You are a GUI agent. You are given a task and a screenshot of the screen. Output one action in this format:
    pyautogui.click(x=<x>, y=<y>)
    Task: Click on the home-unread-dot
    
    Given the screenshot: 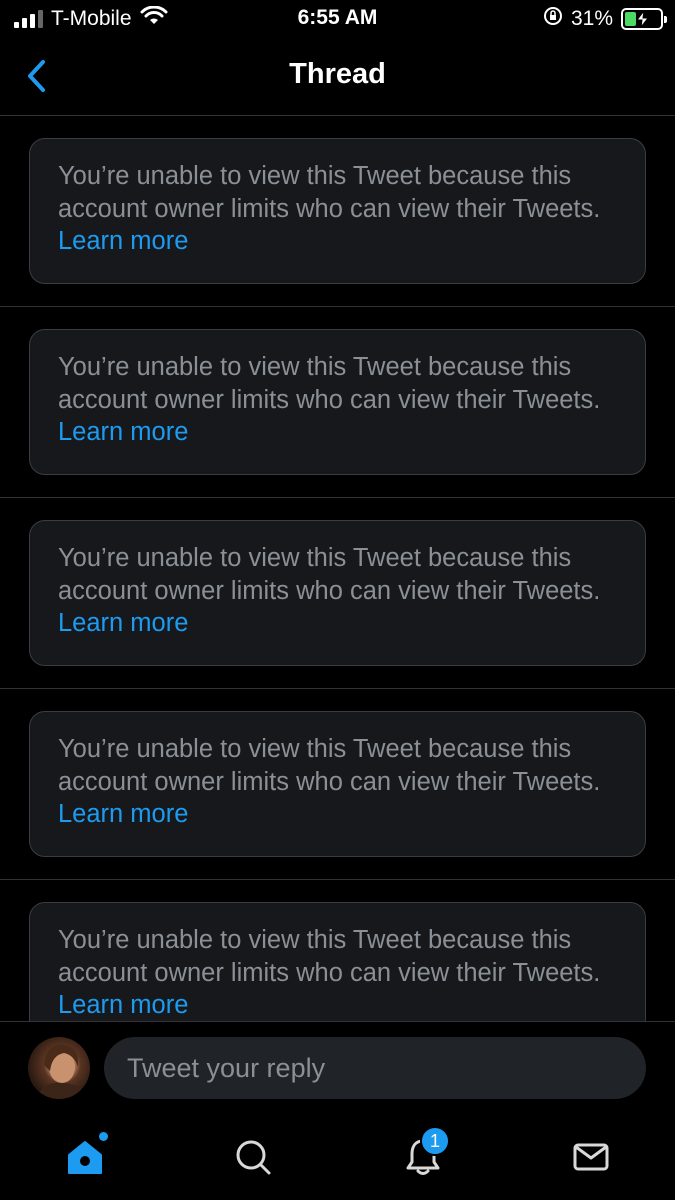 What is the action you would take?
    pyautogui.click(x=103, y=1136)
    